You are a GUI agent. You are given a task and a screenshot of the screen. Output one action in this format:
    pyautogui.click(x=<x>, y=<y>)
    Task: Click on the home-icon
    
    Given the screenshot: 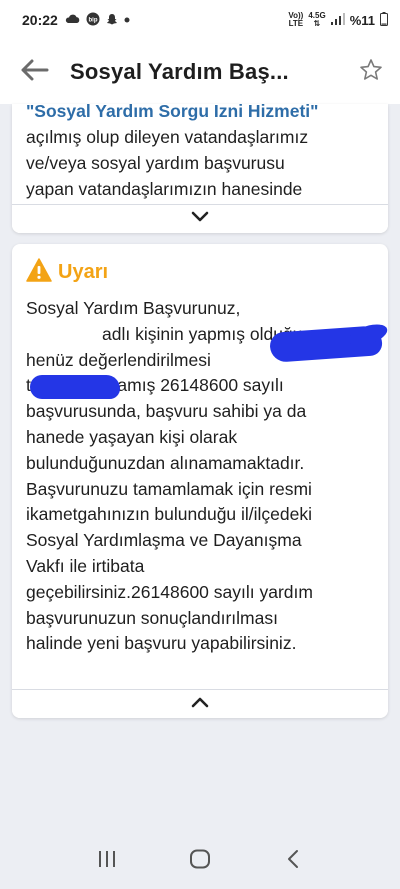 What is the action you would take?
    pyautogui.click(x=200, y=861)
    